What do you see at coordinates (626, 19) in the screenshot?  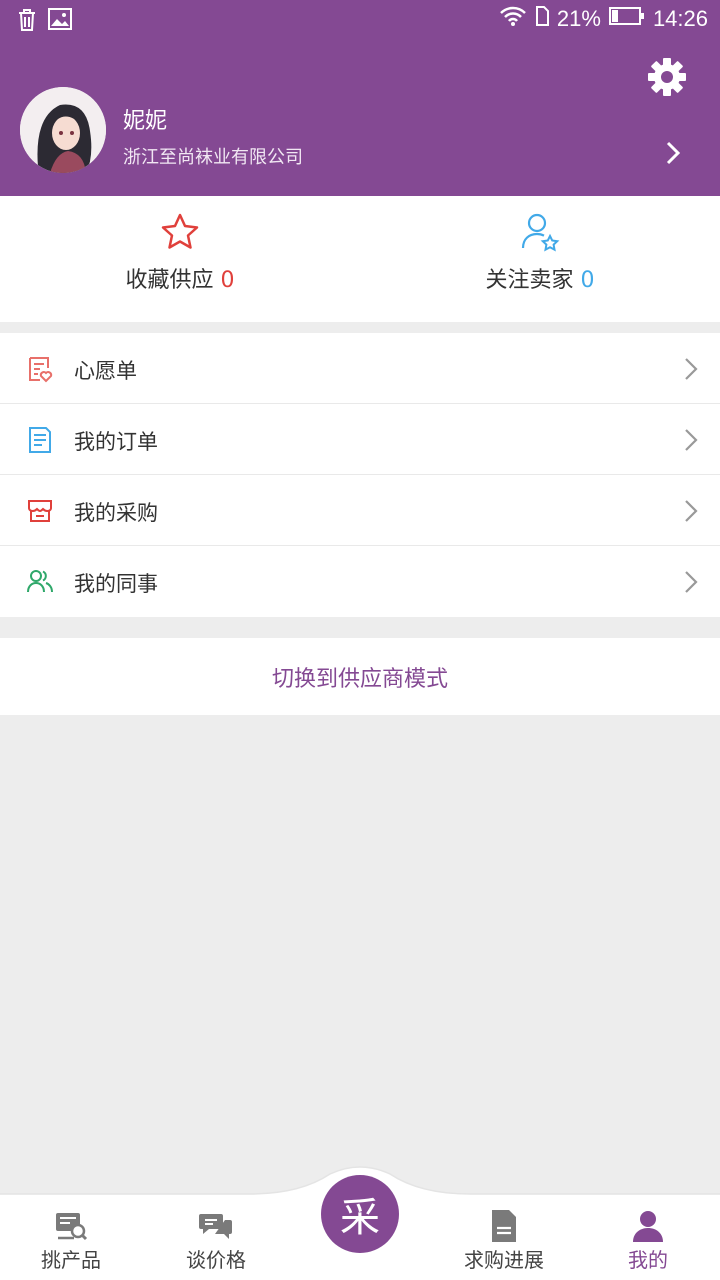 I see `battery-icon` at bounding box center [626, 19].